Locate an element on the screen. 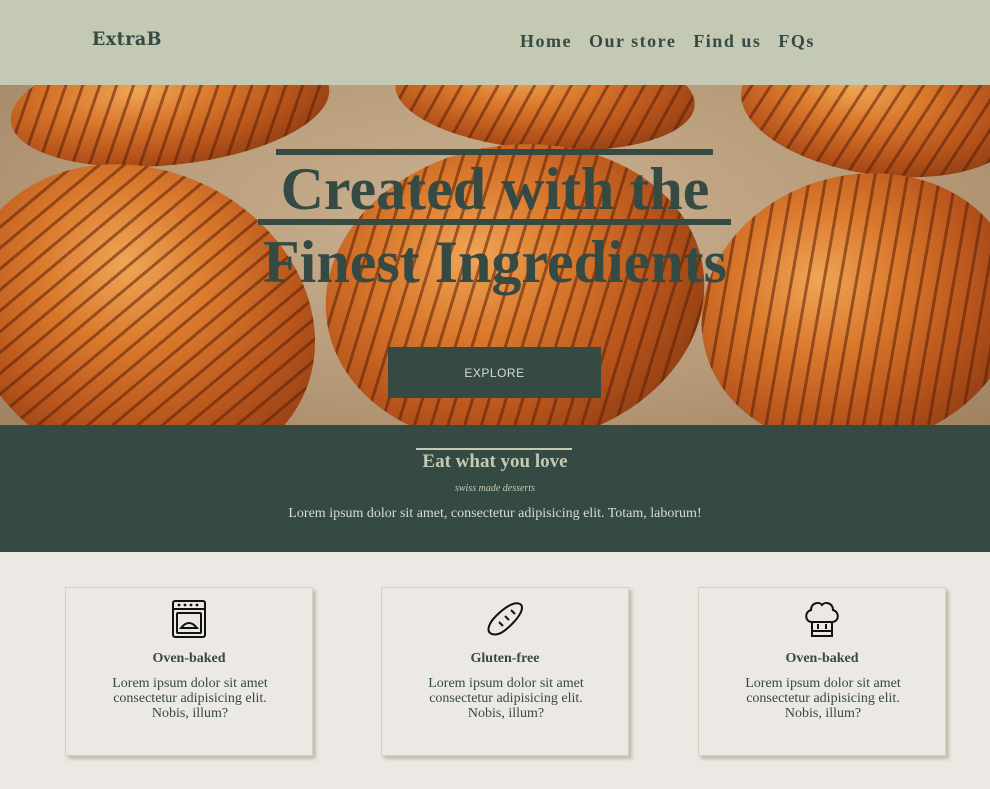 The image size is (990, 789). bread-icon is located at coordinates (505, 619).